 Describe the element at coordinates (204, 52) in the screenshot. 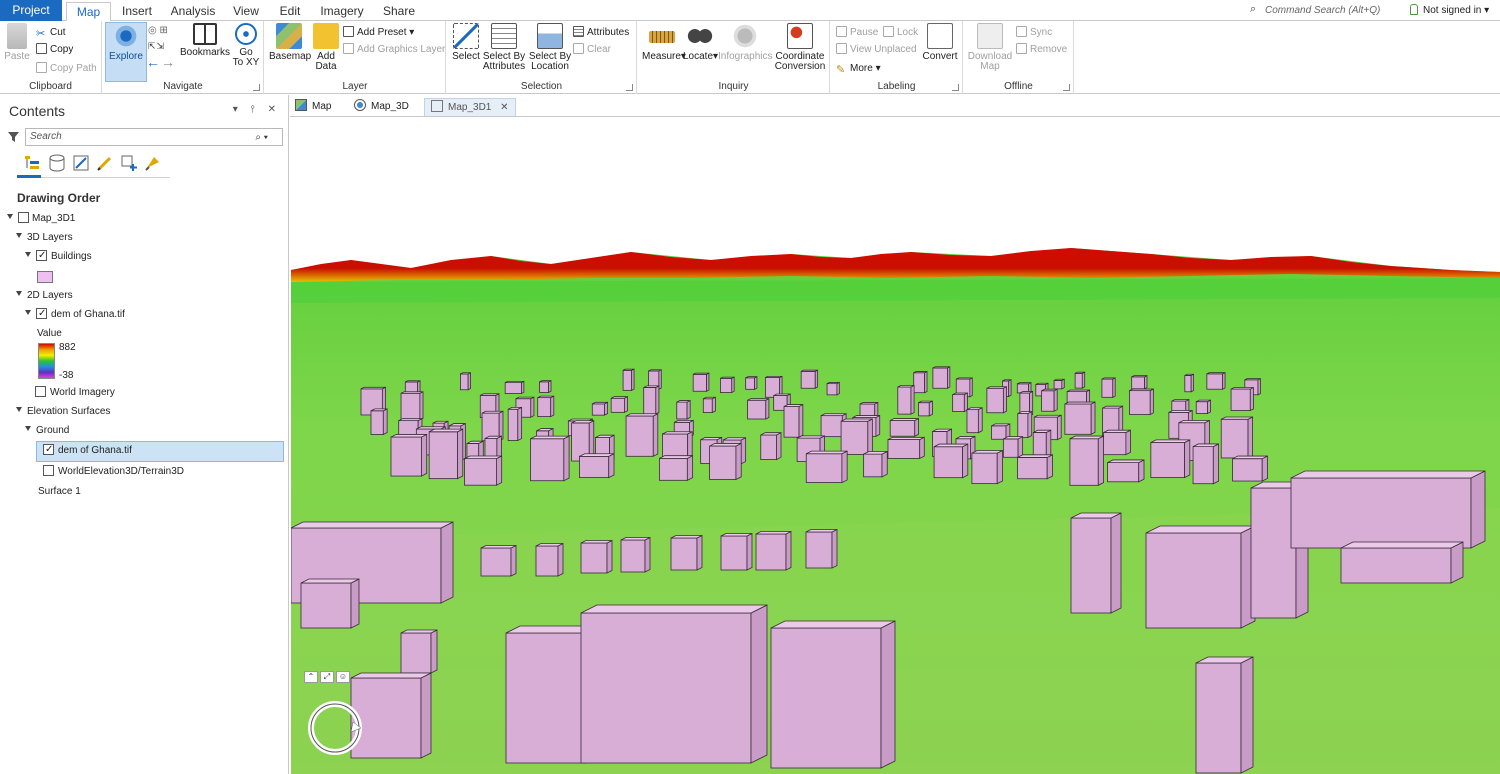

I see `bookmarks-label: Bookmarks` at that location.